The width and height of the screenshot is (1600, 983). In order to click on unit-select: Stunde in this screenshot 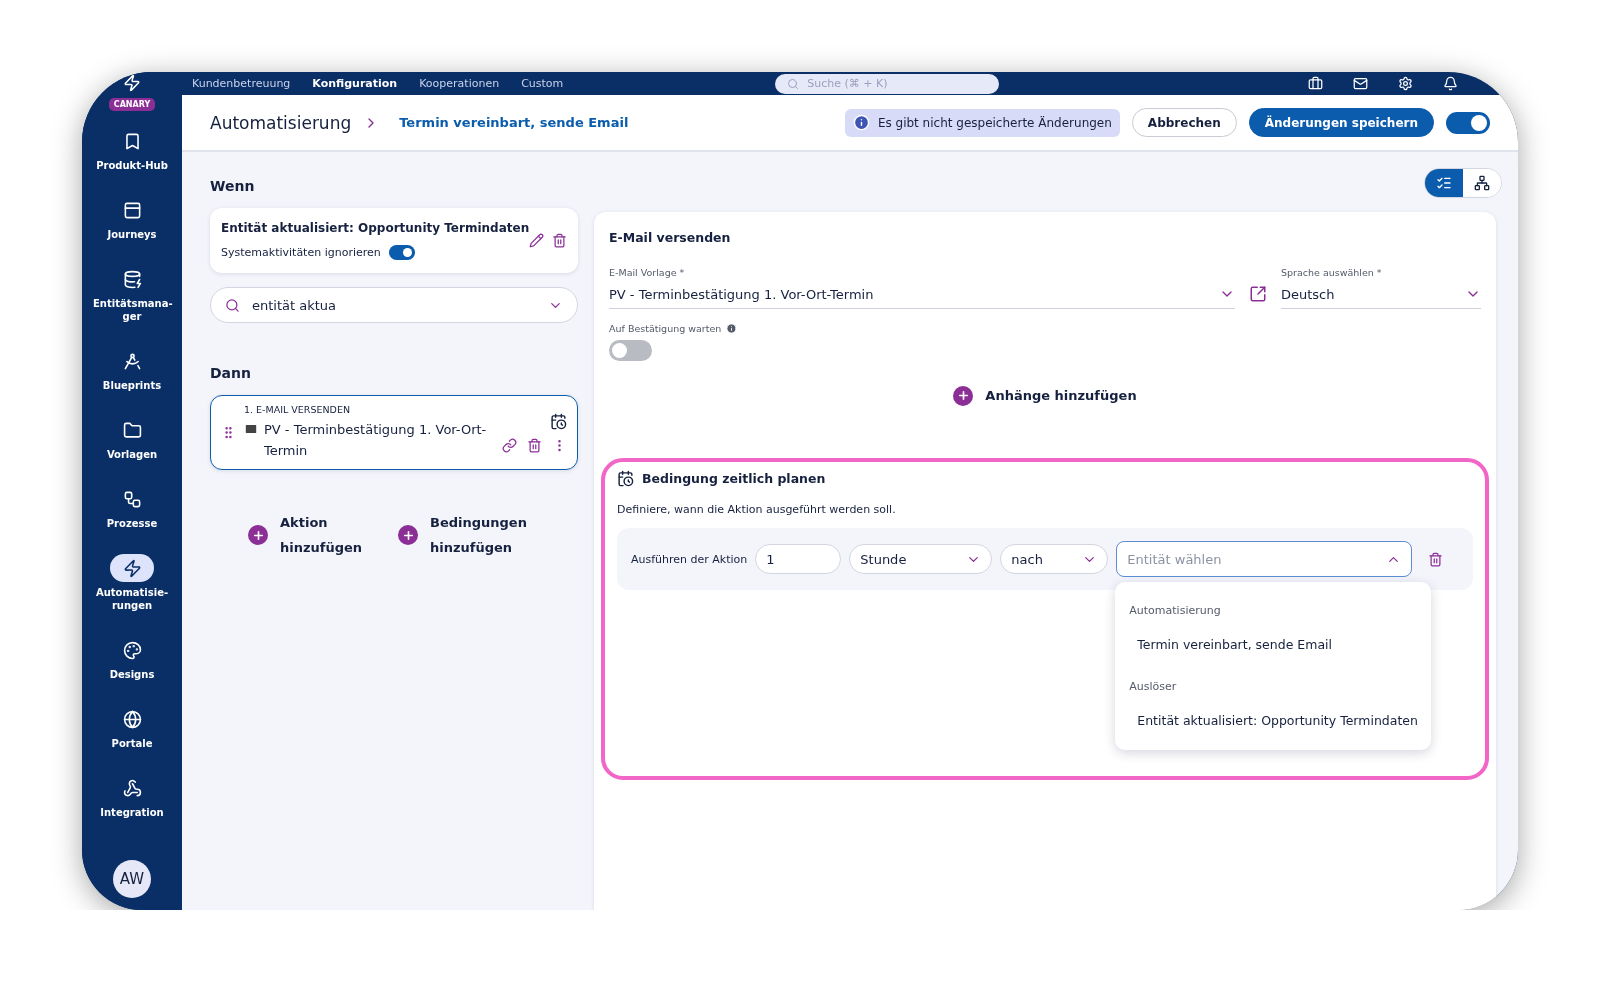, I will do `click(921, 559)`.